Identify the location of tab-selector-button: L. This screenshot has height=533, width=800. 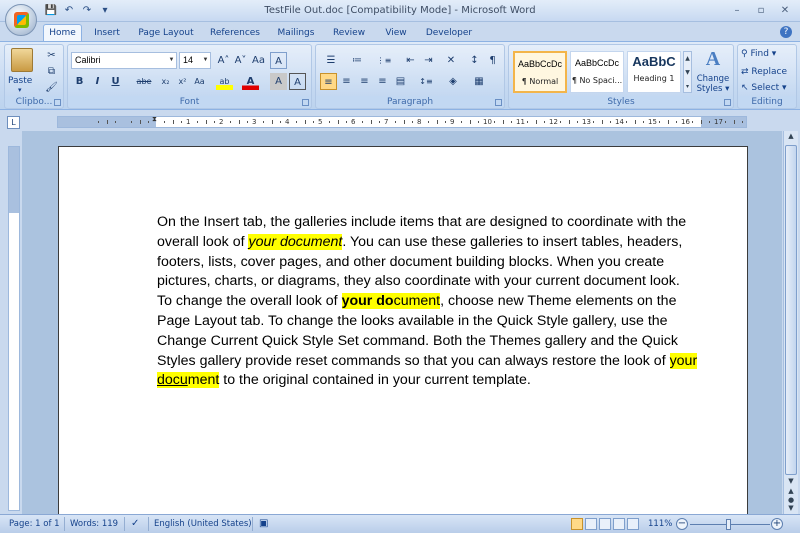
(13, 122).